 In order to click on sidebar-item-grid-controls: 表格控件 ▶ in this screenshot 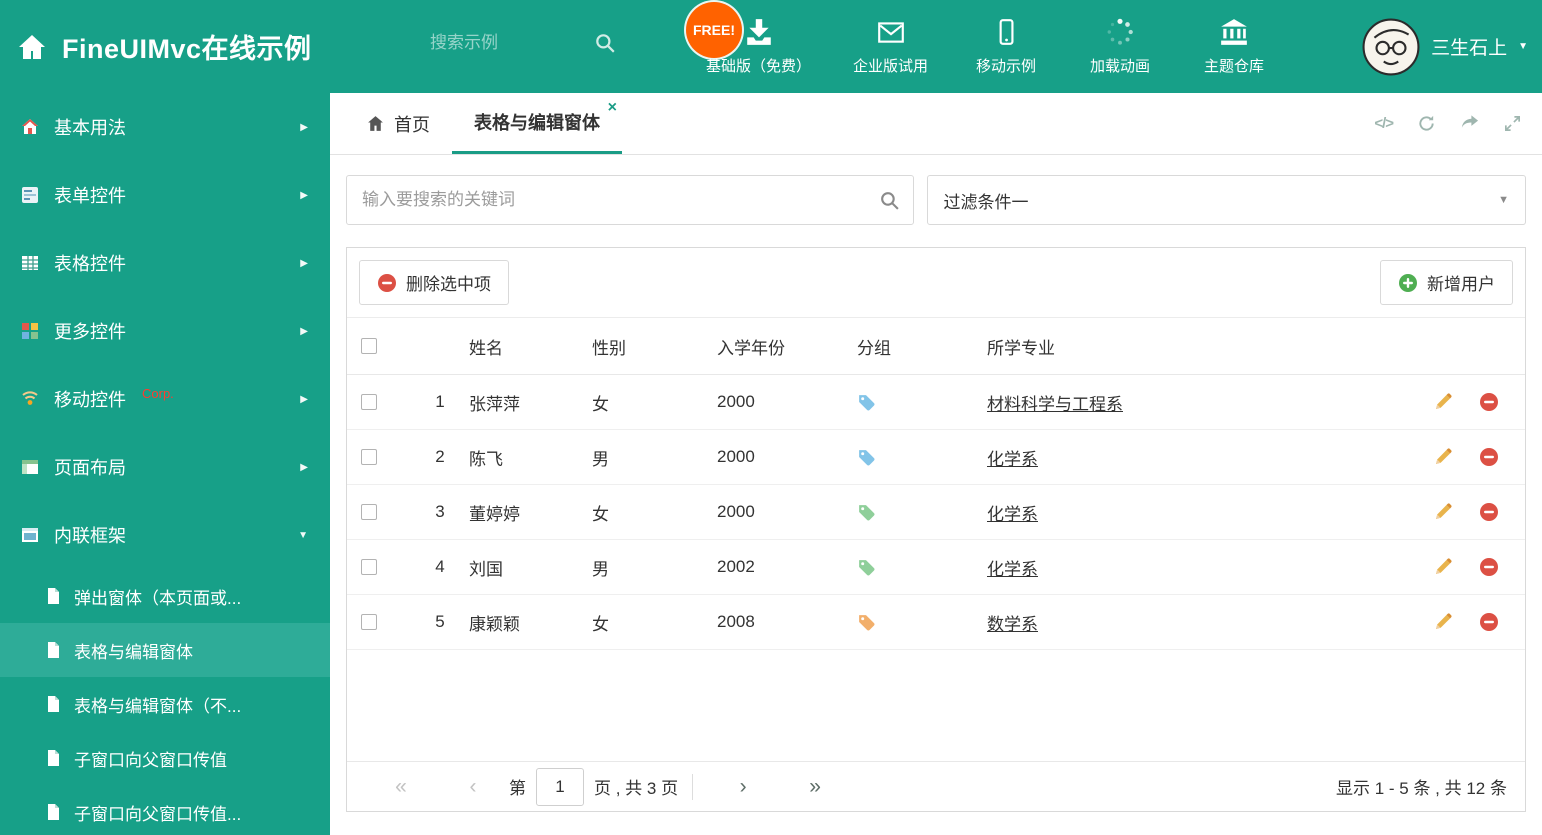, I will do `click(165, 263)`.